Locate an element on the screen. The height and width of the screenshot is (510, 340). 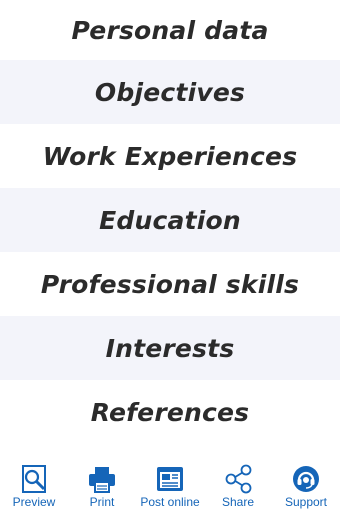
share-label: Share is located at coordinates (238, 502).